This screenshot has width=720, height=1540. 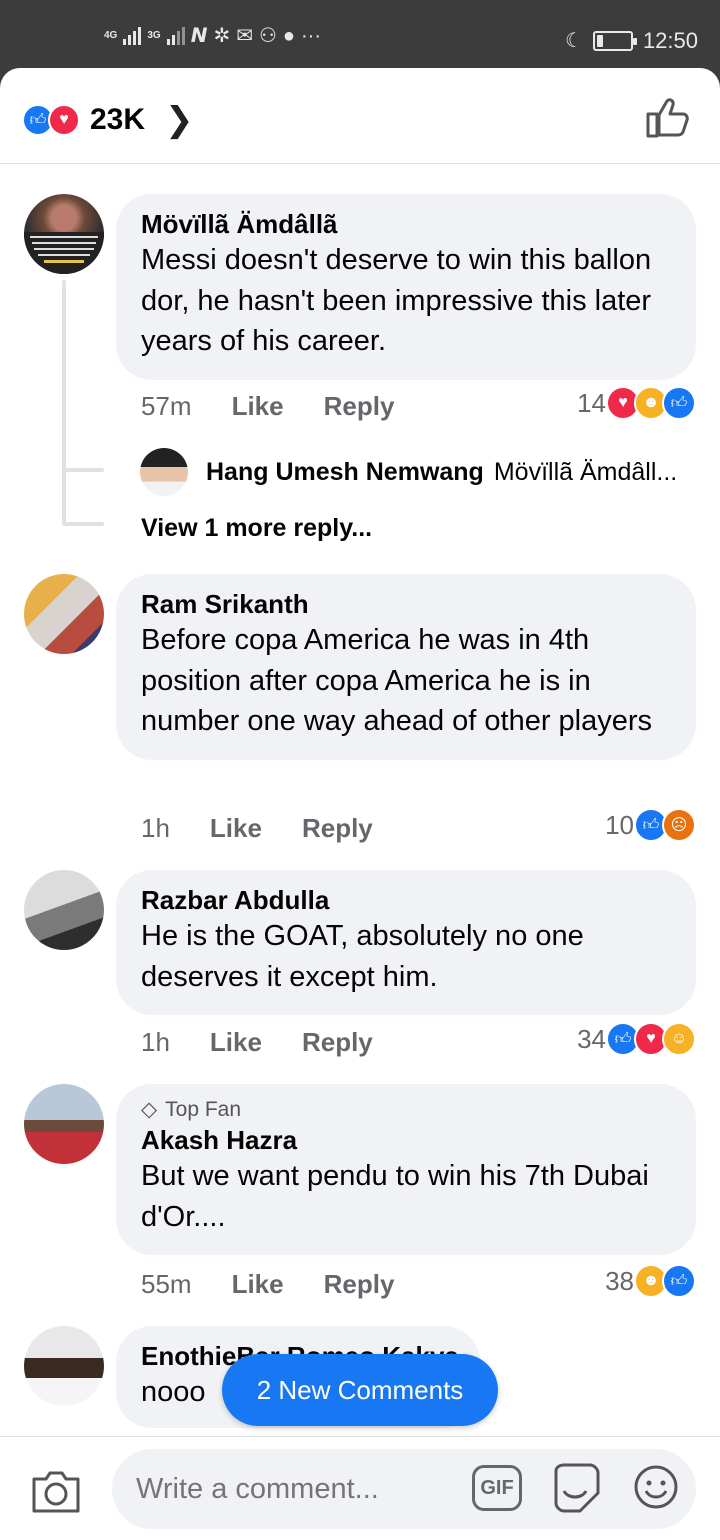 What do you see at coordinates (406, 900) in the screenshot?
I see `comment-author: Razbar Abdulla` at bounding box center [406, 900].